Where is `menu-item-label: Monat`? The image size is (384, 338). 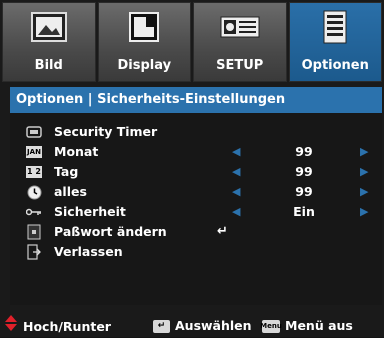
menu-item-label: Monat is located at coordinates (76, 151).